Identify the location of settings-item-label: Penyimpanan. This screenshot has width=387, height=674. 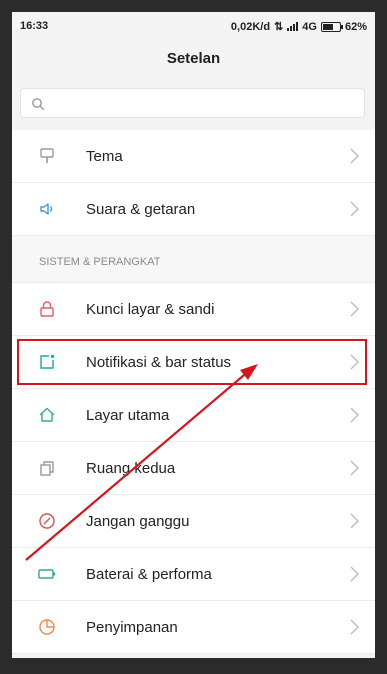
(132, 627).